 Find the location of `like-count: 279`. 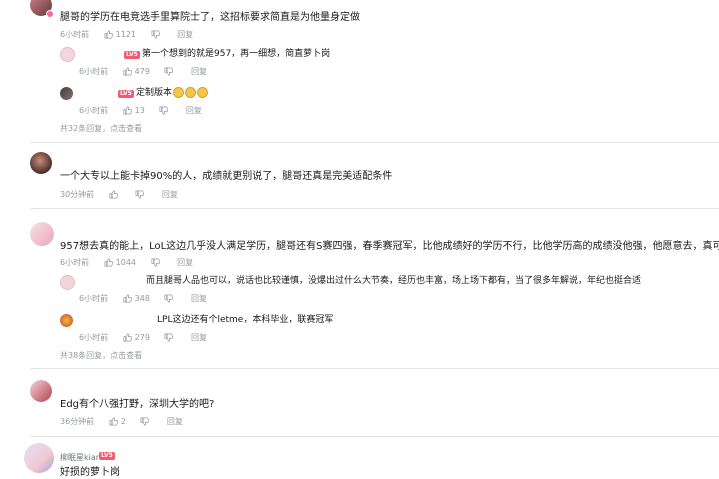

like-count: 279 is located at coordinates (142, 337).